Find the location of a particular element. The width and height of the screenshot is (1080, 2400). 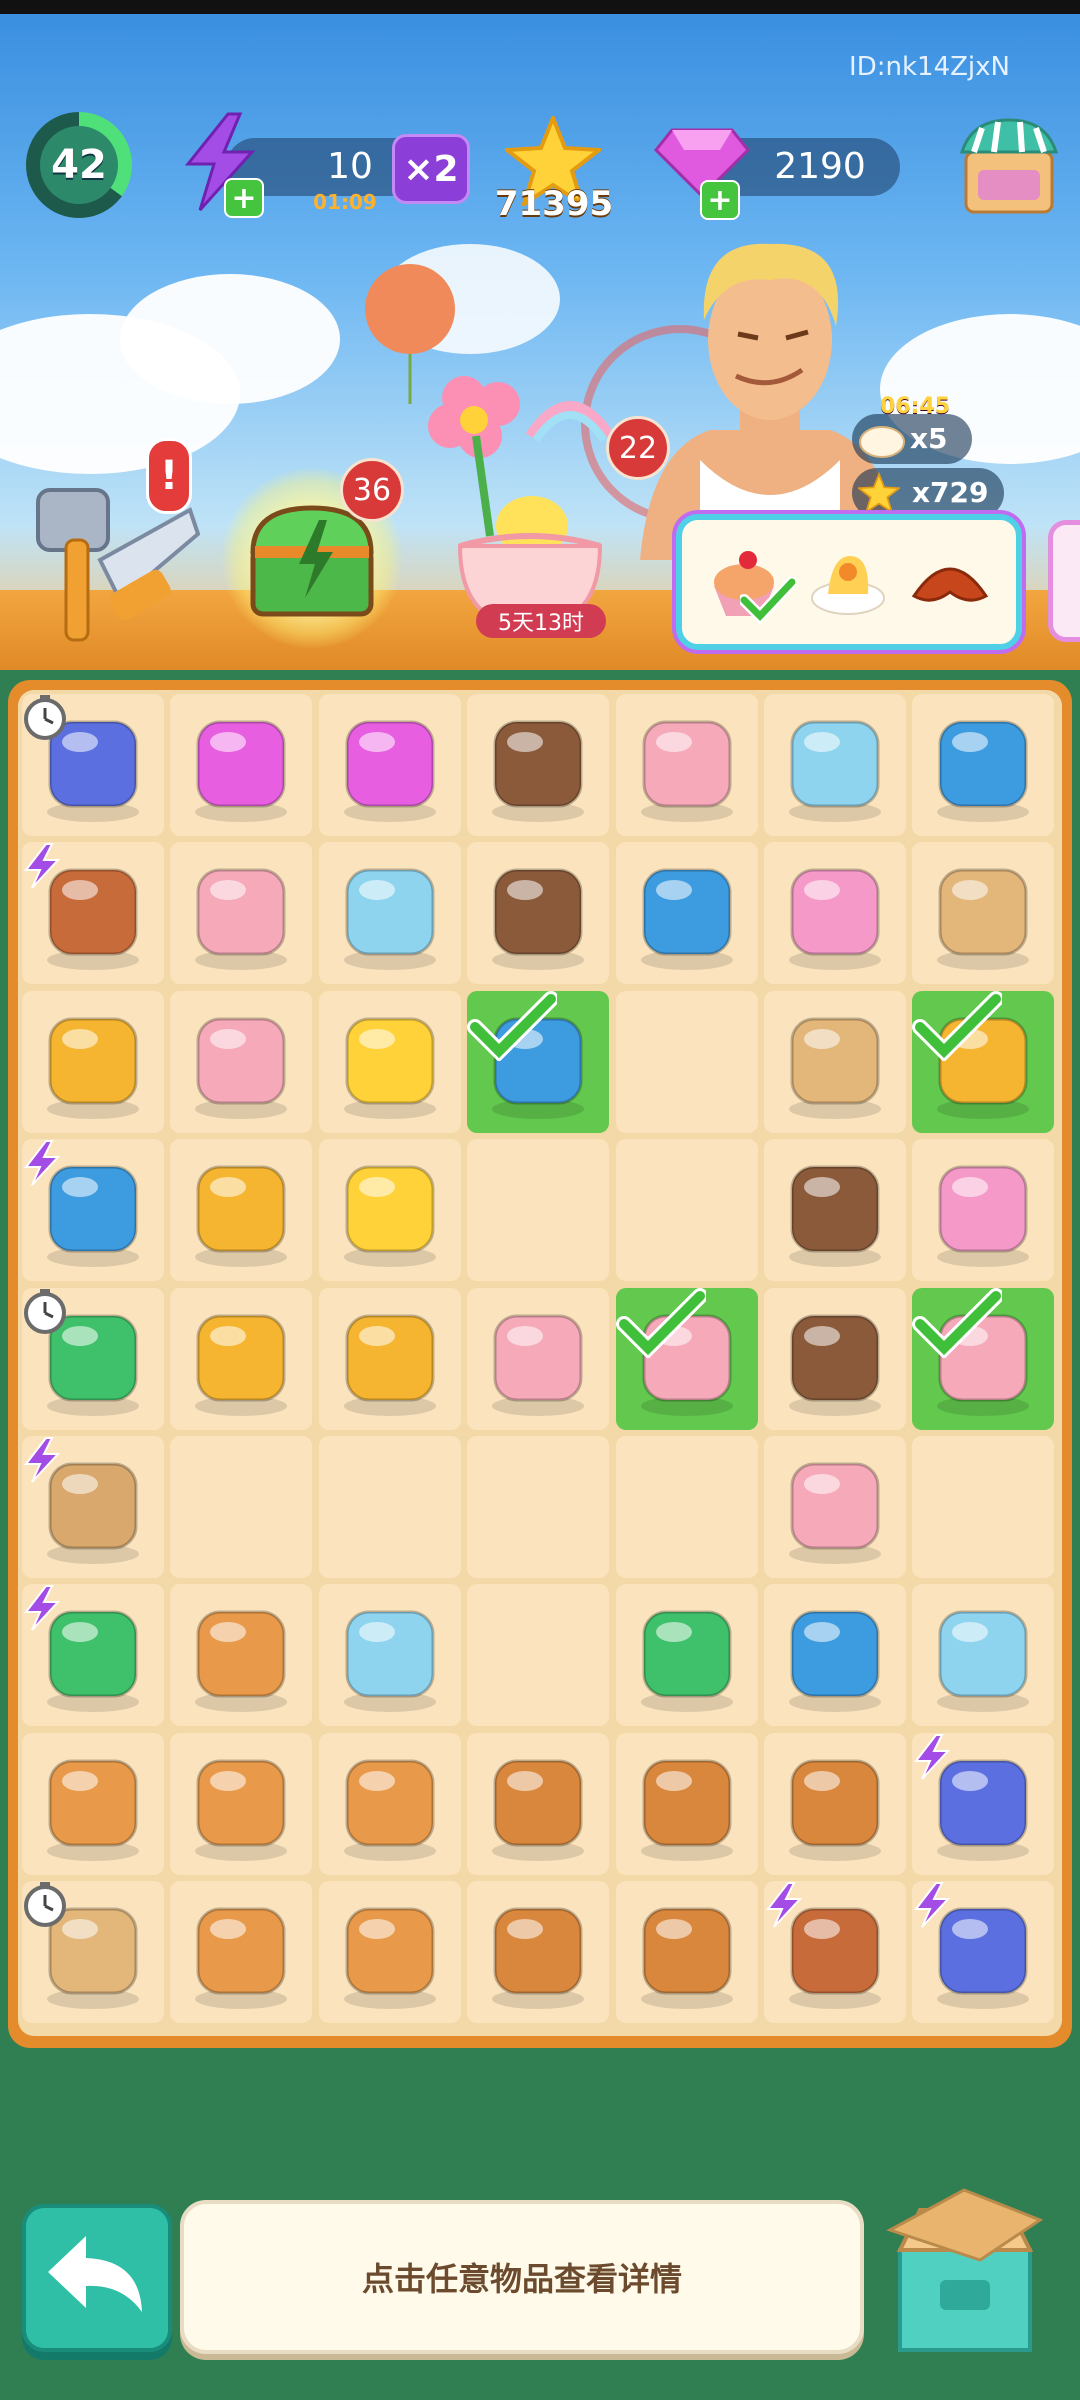

photo-book-icon is located at coordinates (835, 1661).